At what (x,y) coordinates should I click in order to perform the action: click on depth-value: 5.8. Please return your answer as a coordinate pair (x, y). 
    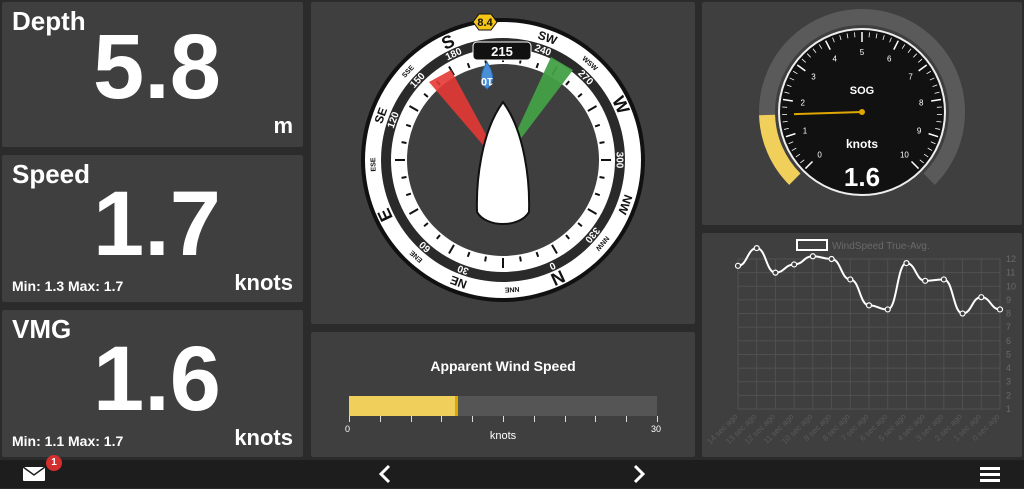
    Looking at the image, I should click on (157, 67).